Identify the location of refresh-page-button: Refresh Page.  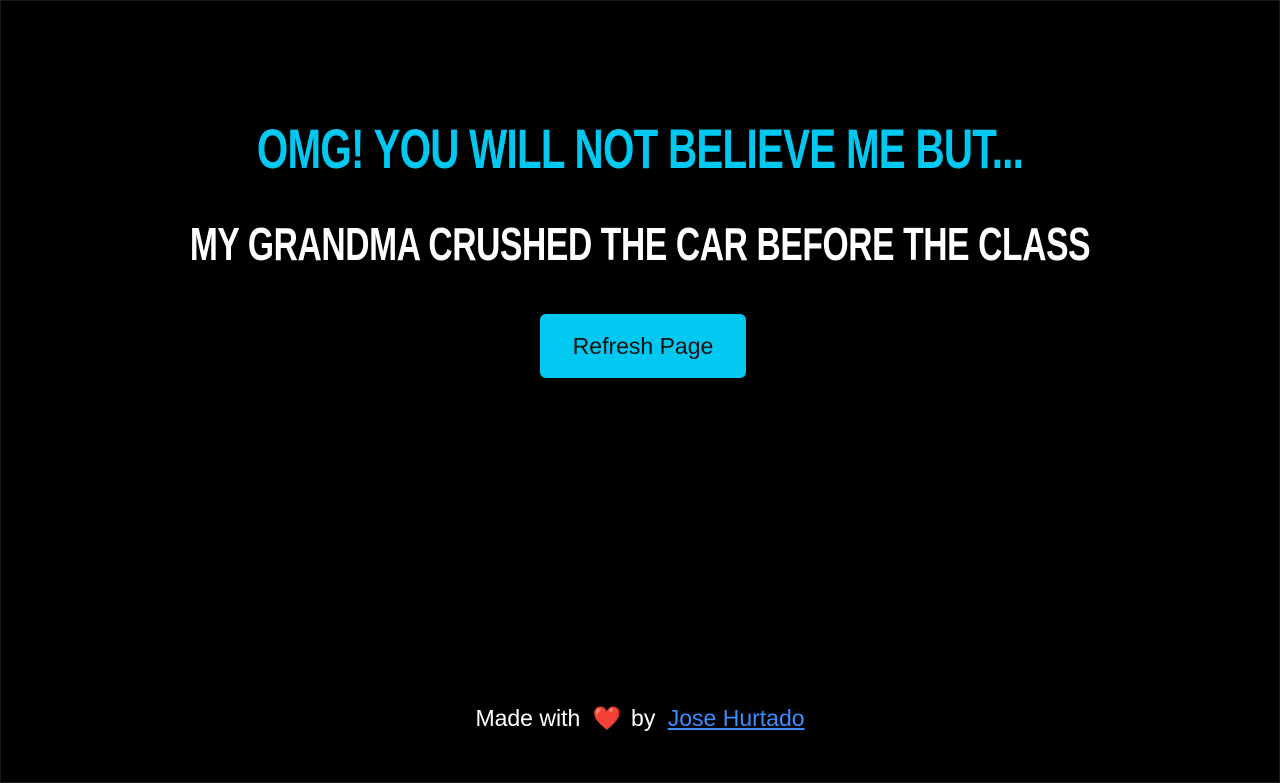
(643, 346).